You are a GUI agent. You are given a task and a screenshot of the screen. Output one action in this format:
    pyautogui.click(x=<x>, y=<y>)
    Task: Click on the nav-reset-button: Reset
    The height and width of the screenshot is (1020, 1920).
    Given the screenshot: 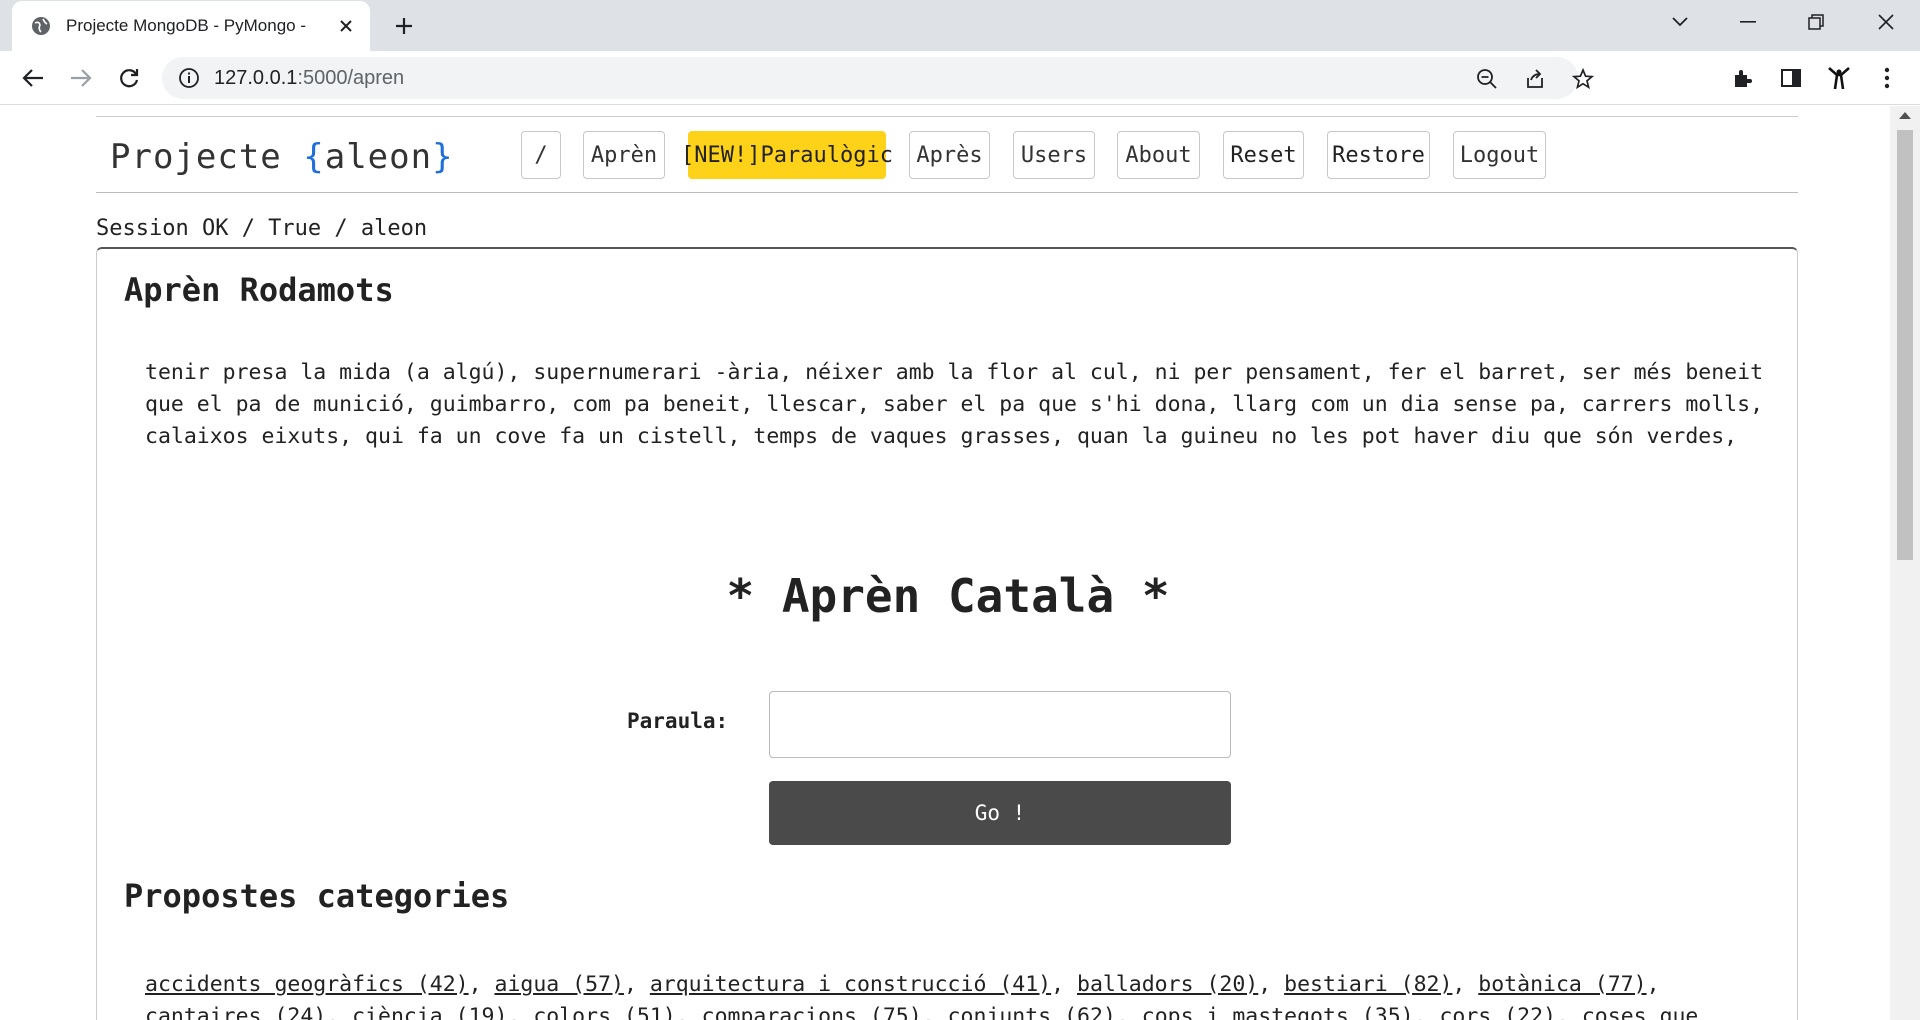 What is the action you would take?
    pyautogui.click(x=1263, y=155)
    